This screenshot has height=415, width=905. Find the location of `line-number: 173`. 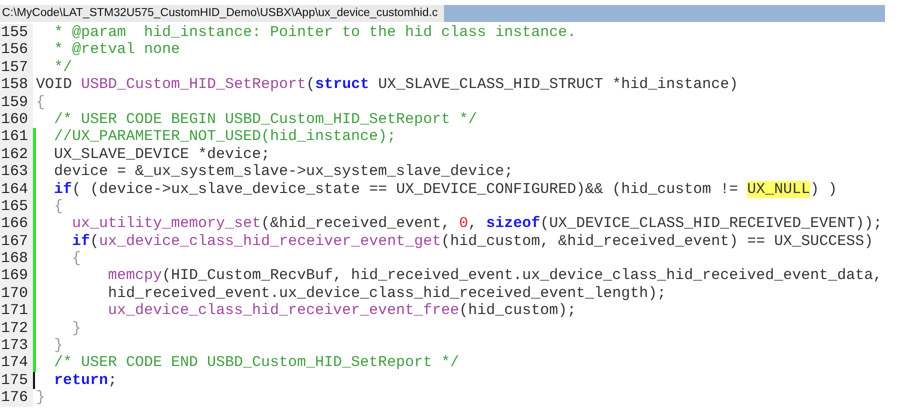

line-number: 173 is located at coordinates (16, 345).